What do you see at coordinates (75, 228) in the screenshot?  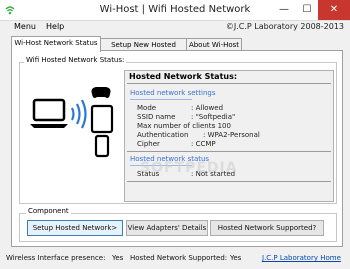 I see `setup-hosted-network-button: Setup Hosted Network>` at bounding box center [75, 228].